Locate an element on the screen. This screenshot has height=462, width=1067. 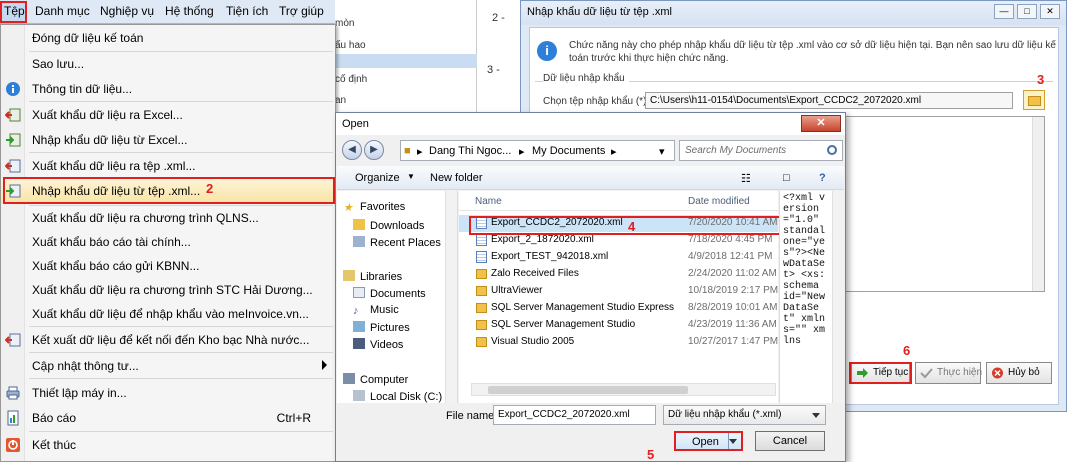
close-button: ✕ is located at coordinates (1050, 11).